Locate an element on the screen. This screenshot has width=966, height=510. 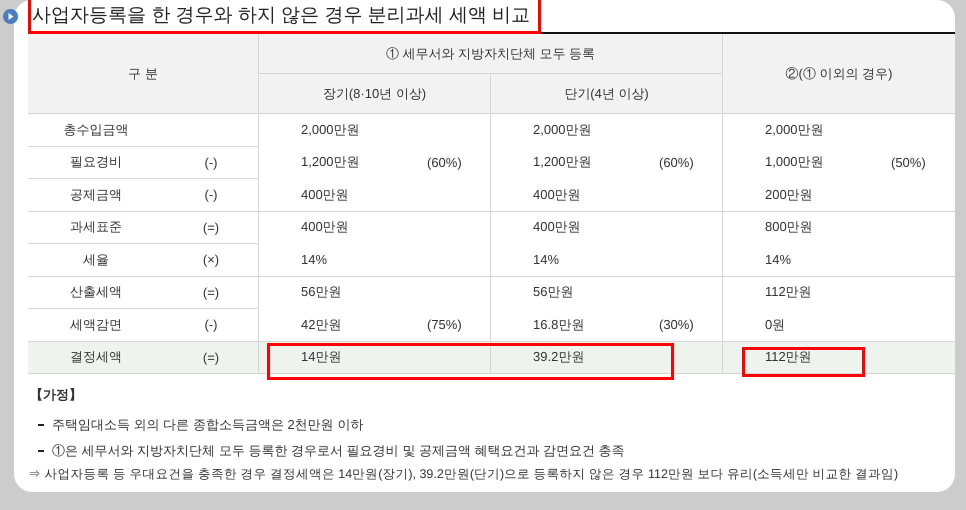
notes-heading: 【가정】 is located at coordinates (56, 395).